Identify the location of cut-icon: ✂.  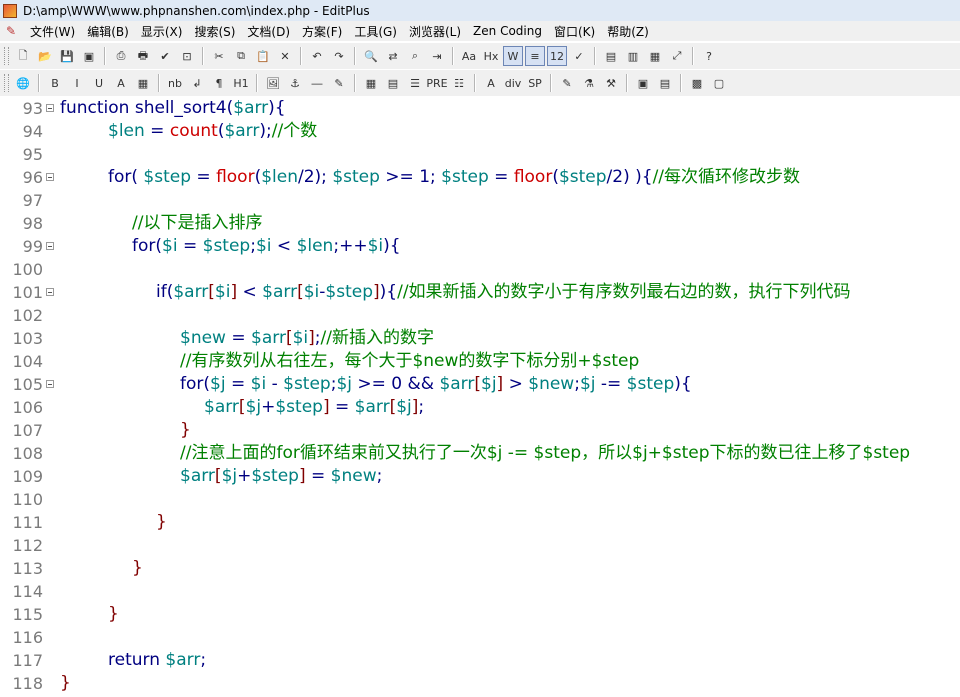
(219, 56).